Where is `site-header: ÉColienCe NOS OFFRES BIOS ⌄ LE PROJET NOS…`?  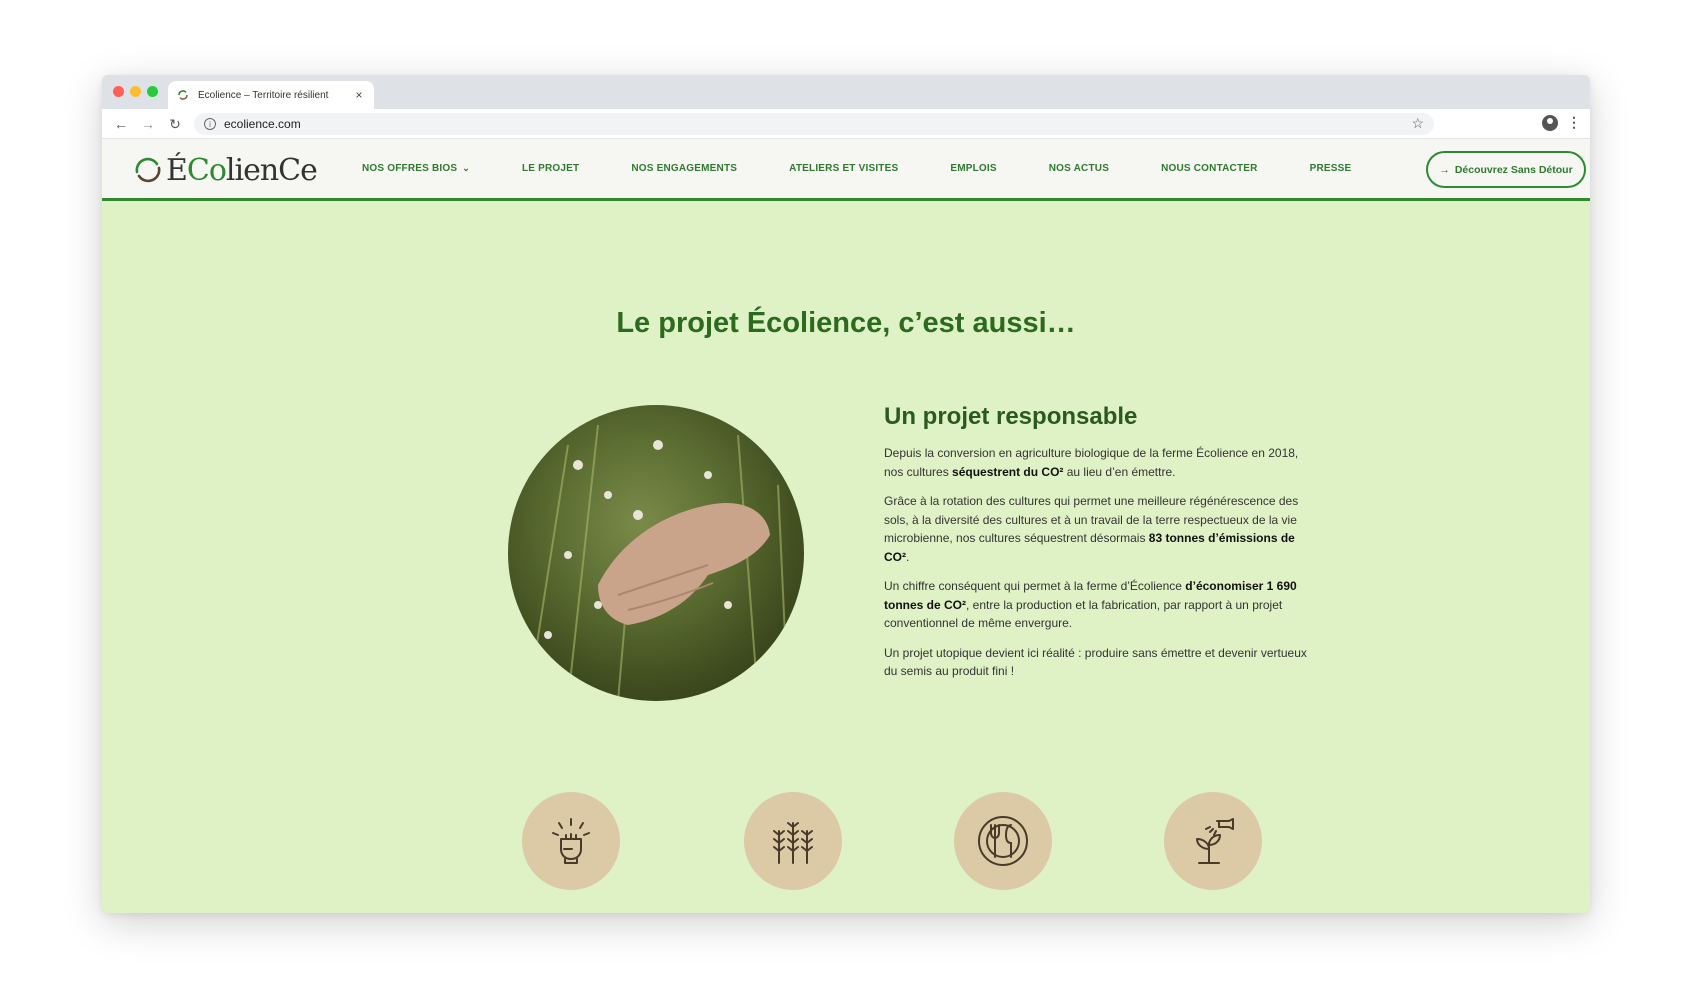 site-header: ÉColienCe NOS OFFRES BIOS ⌄ LE PROJET NOS… is located at coordinates (846, 170).